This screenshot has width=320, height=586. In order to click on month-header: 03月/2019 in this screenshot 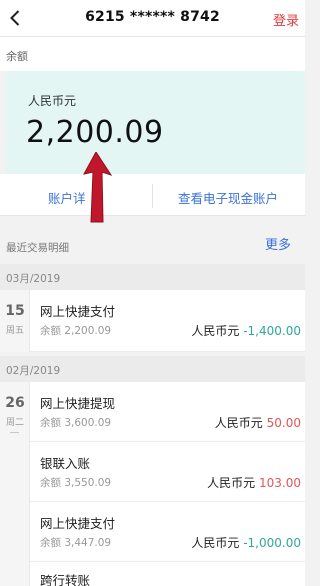, I will do `click(152, 277)`.